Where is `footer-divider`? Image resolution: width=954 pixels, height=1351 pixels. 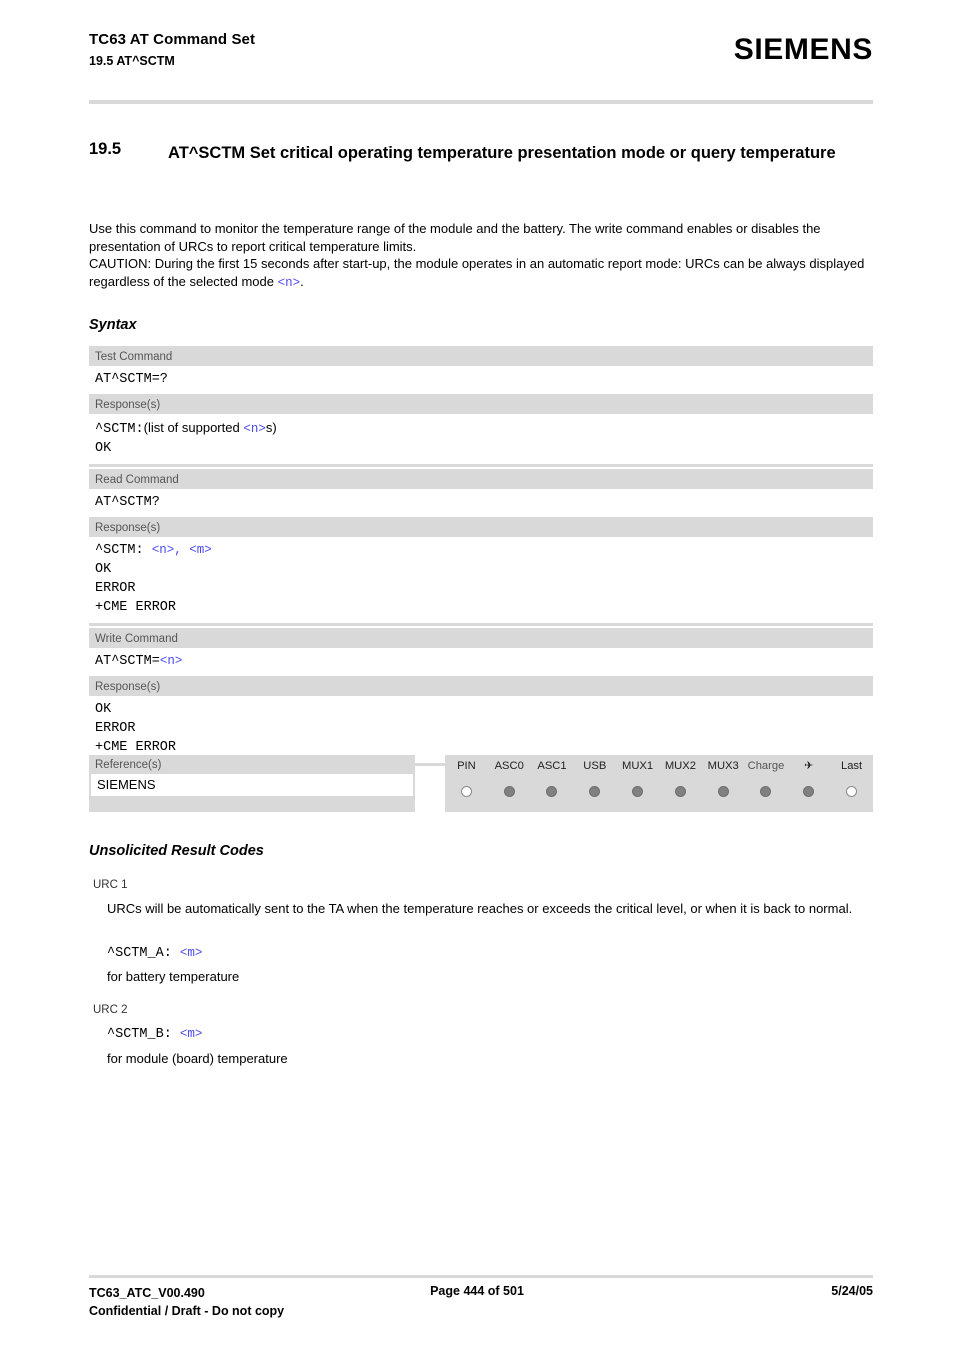 footer-divider is located at coordinates (481, 1276).